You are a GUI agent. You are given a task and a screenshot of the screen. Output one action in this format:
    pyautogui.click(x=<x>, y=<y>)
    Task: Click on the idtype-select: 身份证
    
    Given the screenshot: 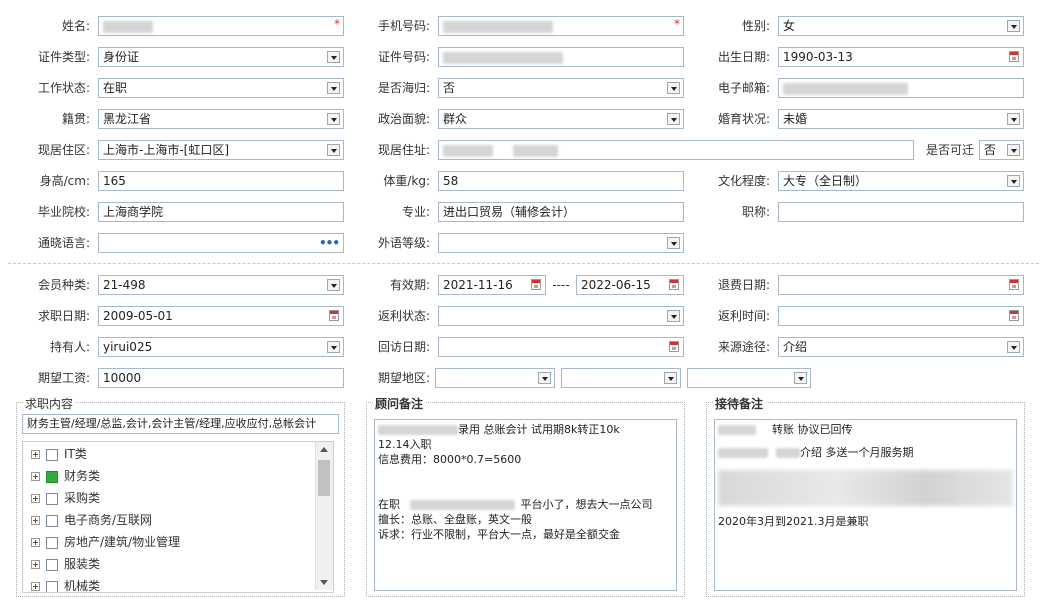 What is the action you would take?
    pyautogui.click(x=221, y=57)
    